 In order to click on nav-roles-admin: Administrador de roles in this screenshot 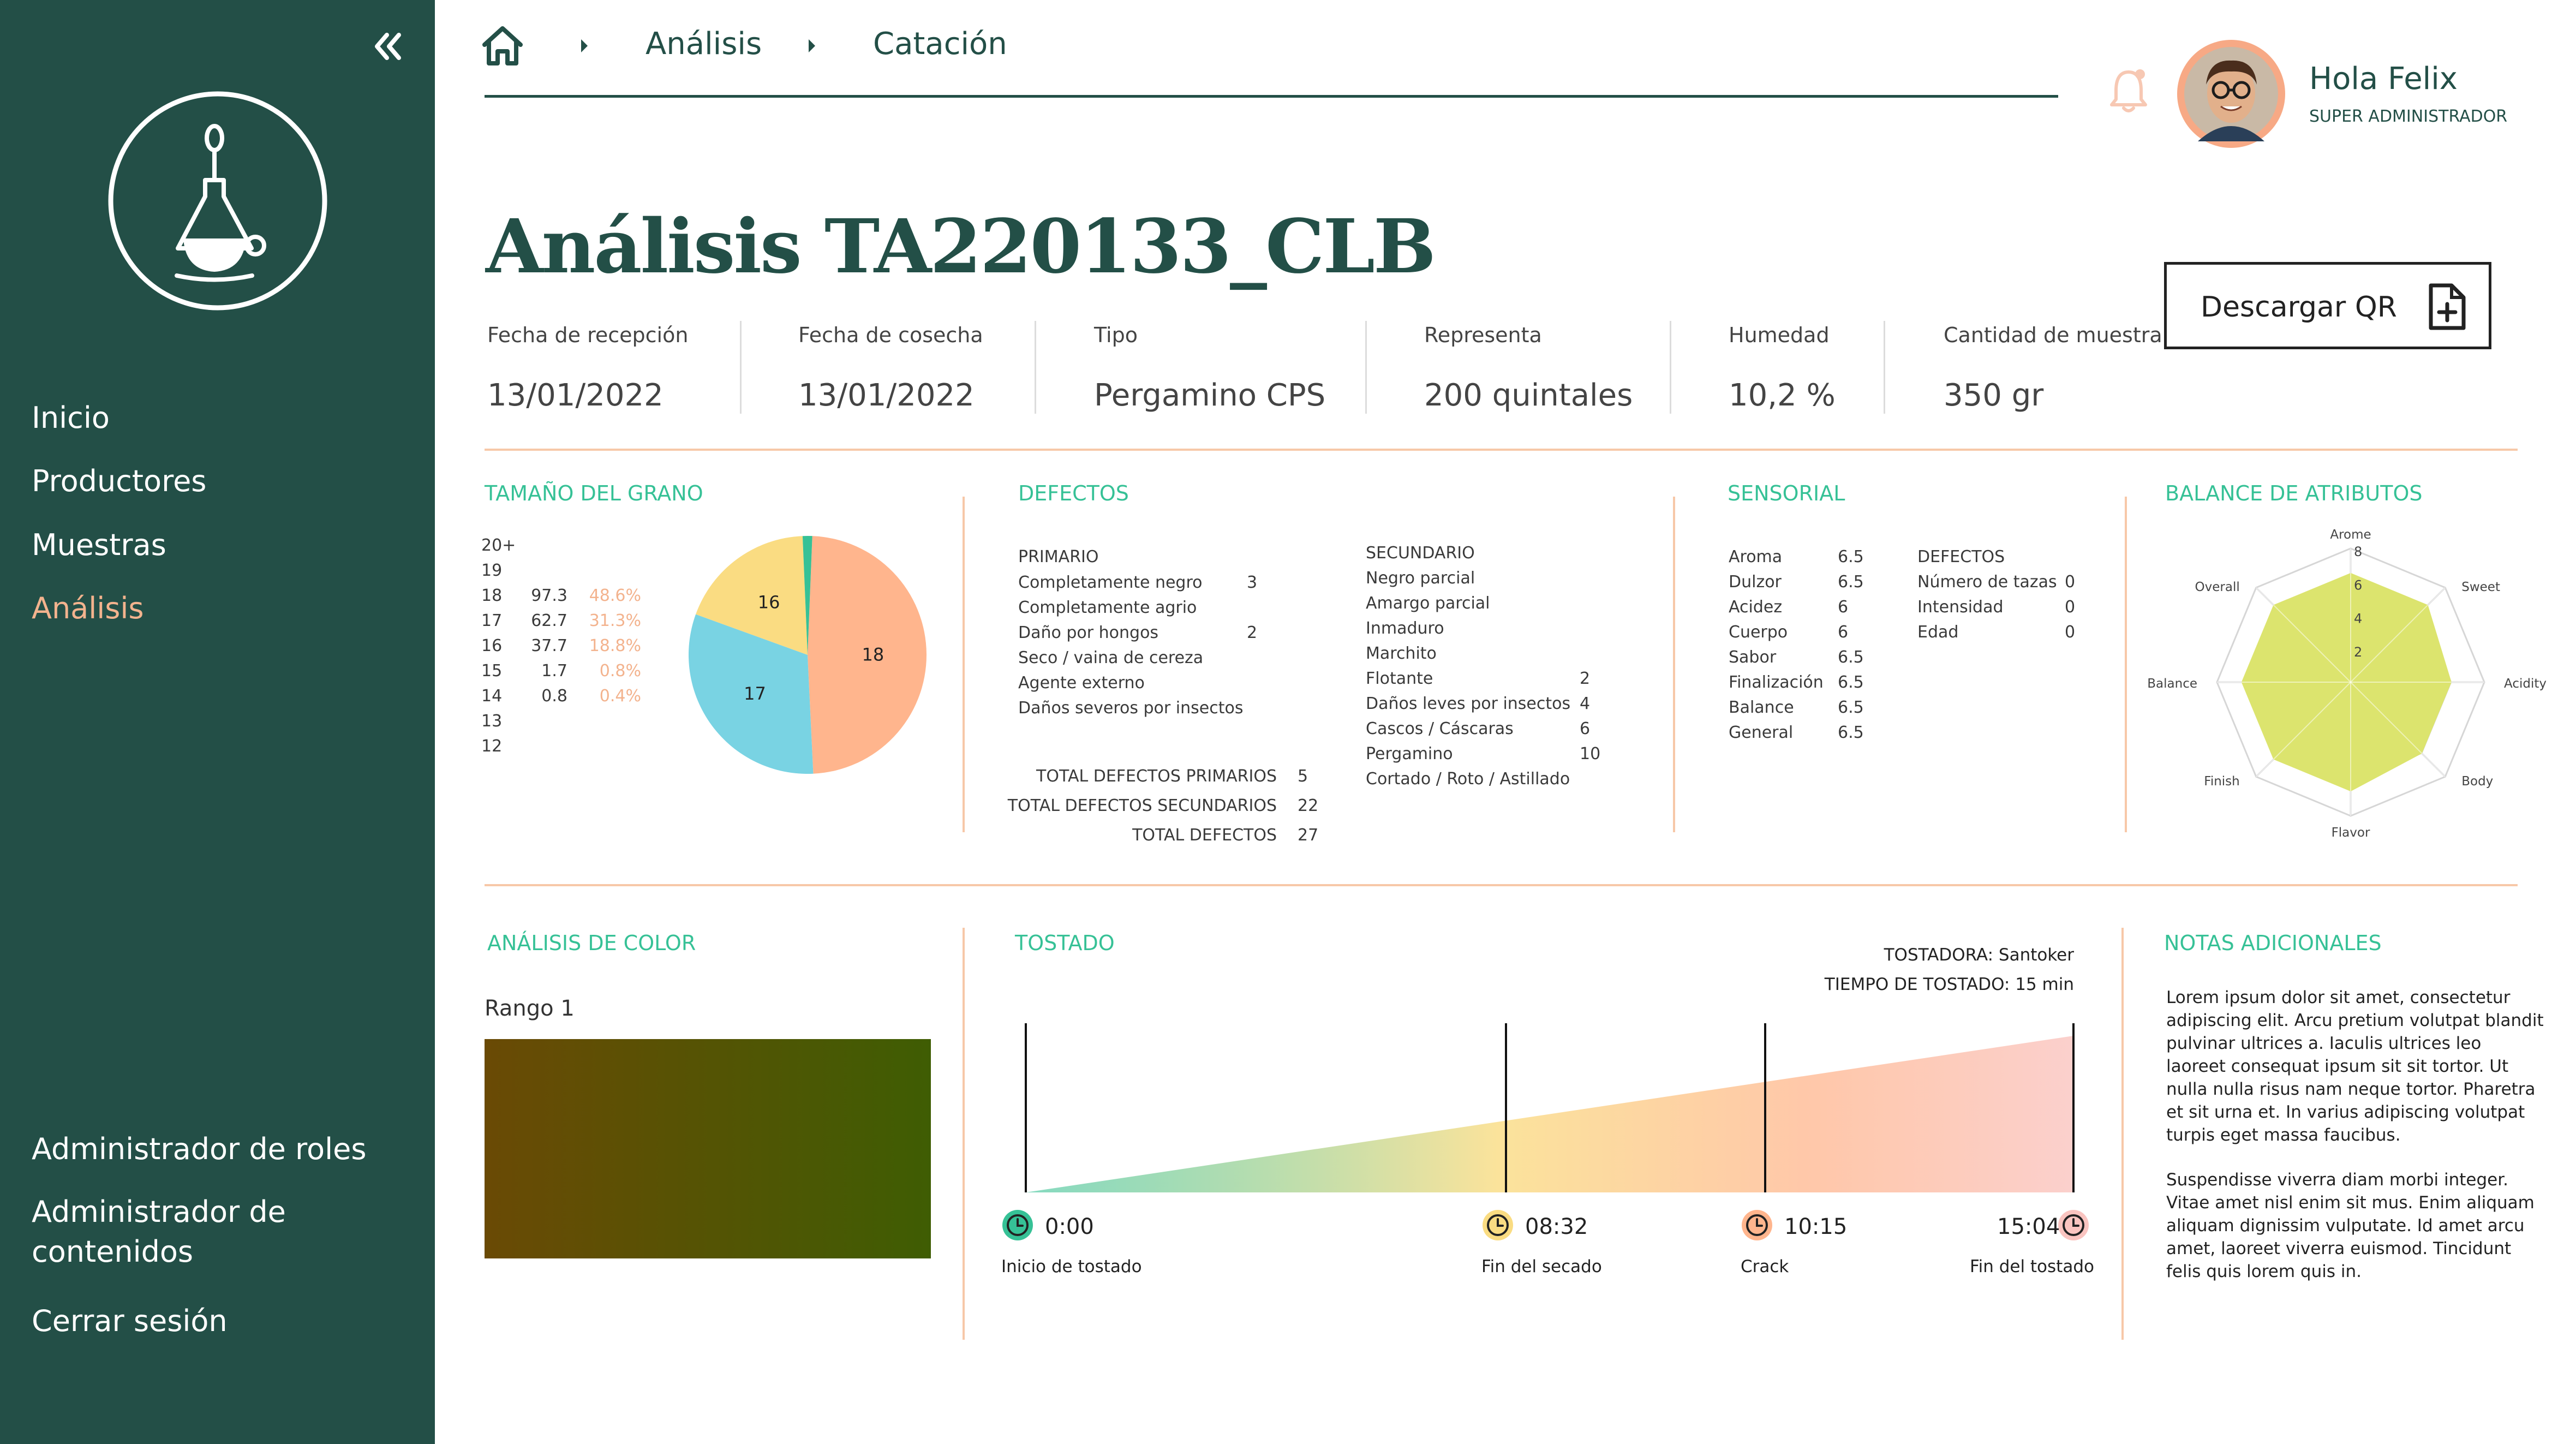, I will do `click(199, 1149)`.